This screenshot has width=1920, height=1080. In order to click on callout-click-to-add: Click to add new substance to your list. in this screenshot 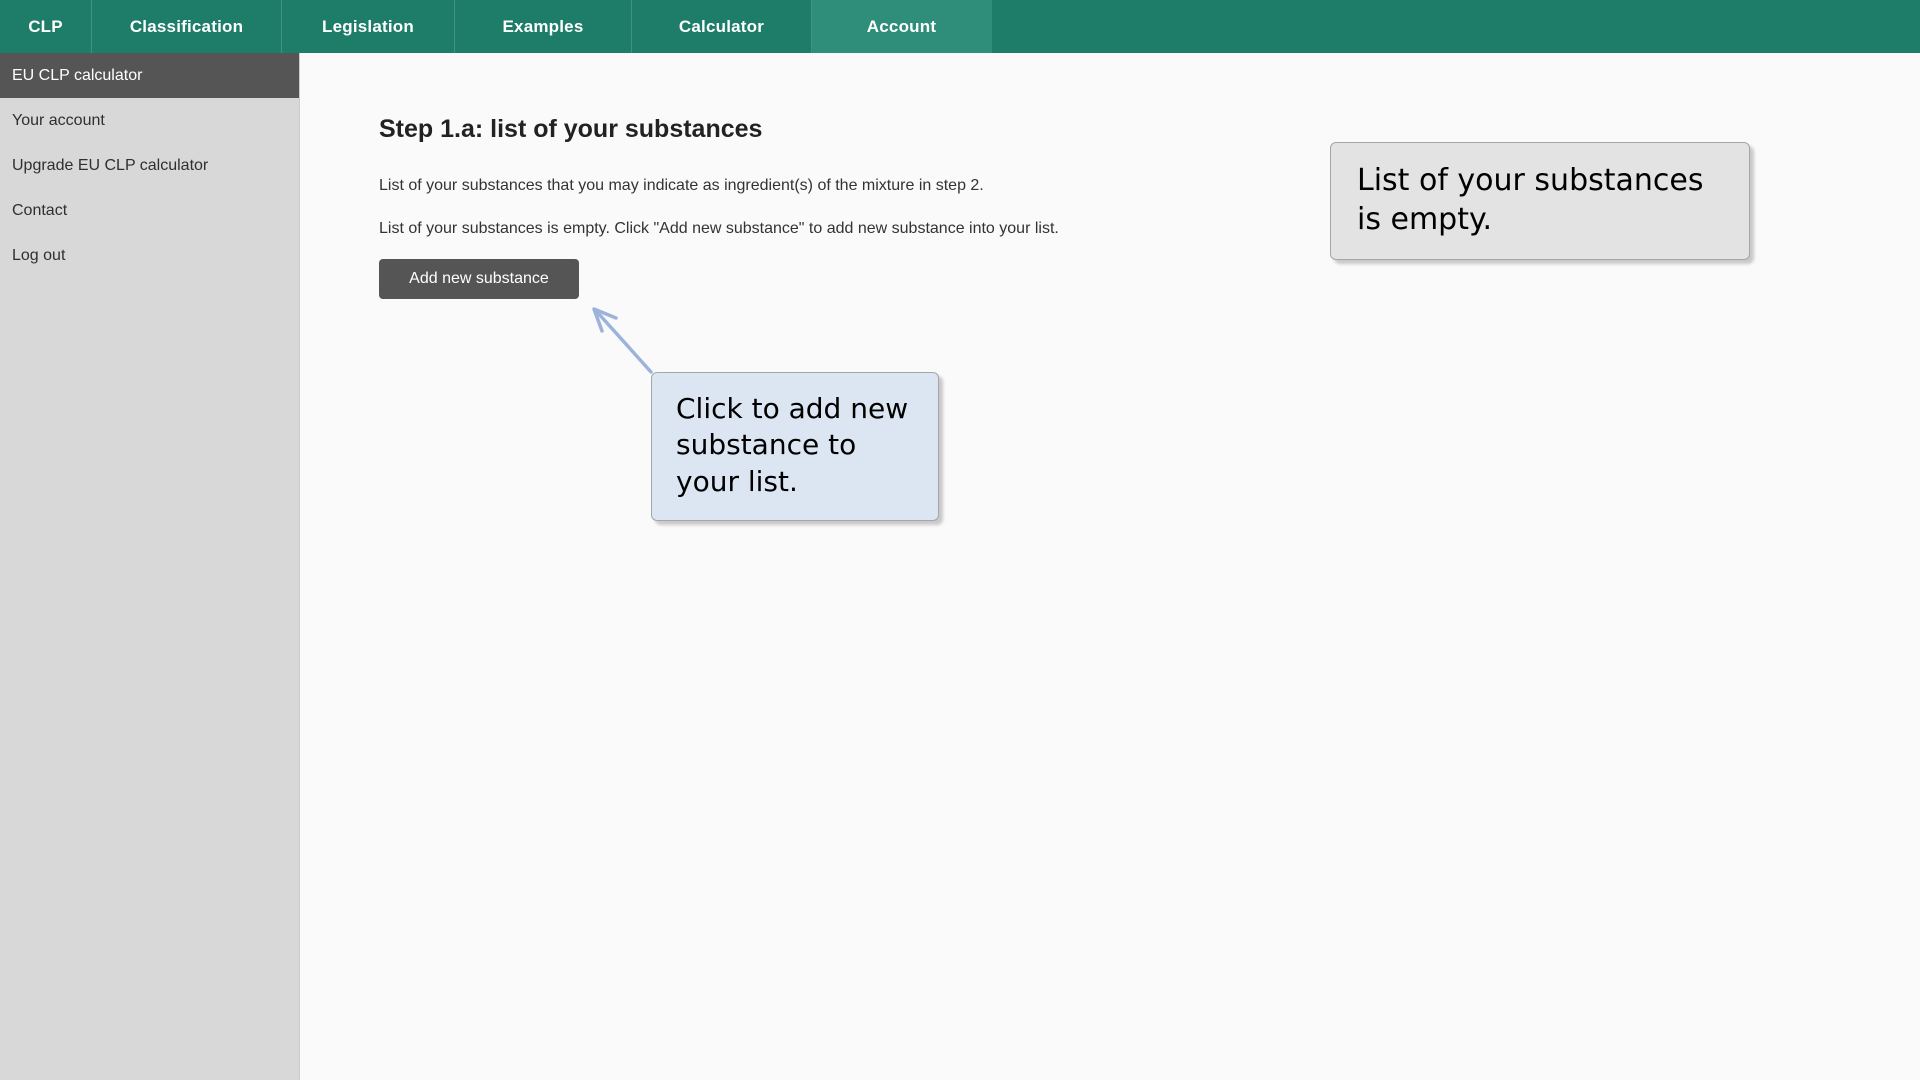, I will do `click(795, 447)`.